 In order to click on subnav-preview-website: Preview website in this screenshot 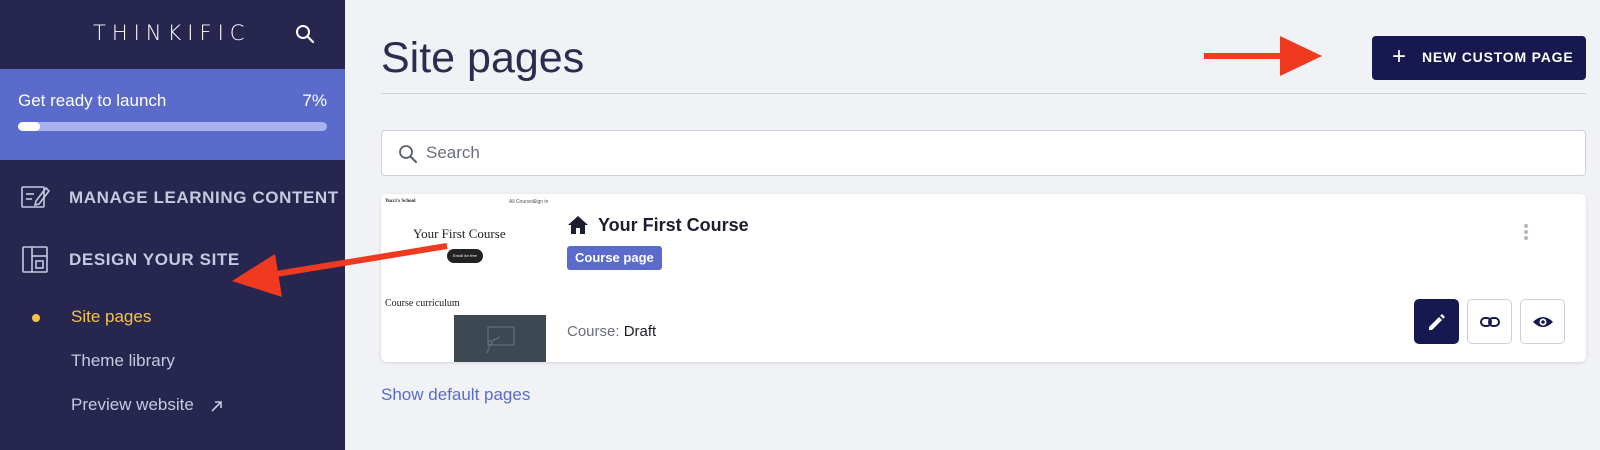, I will do `click(172, 405)`.